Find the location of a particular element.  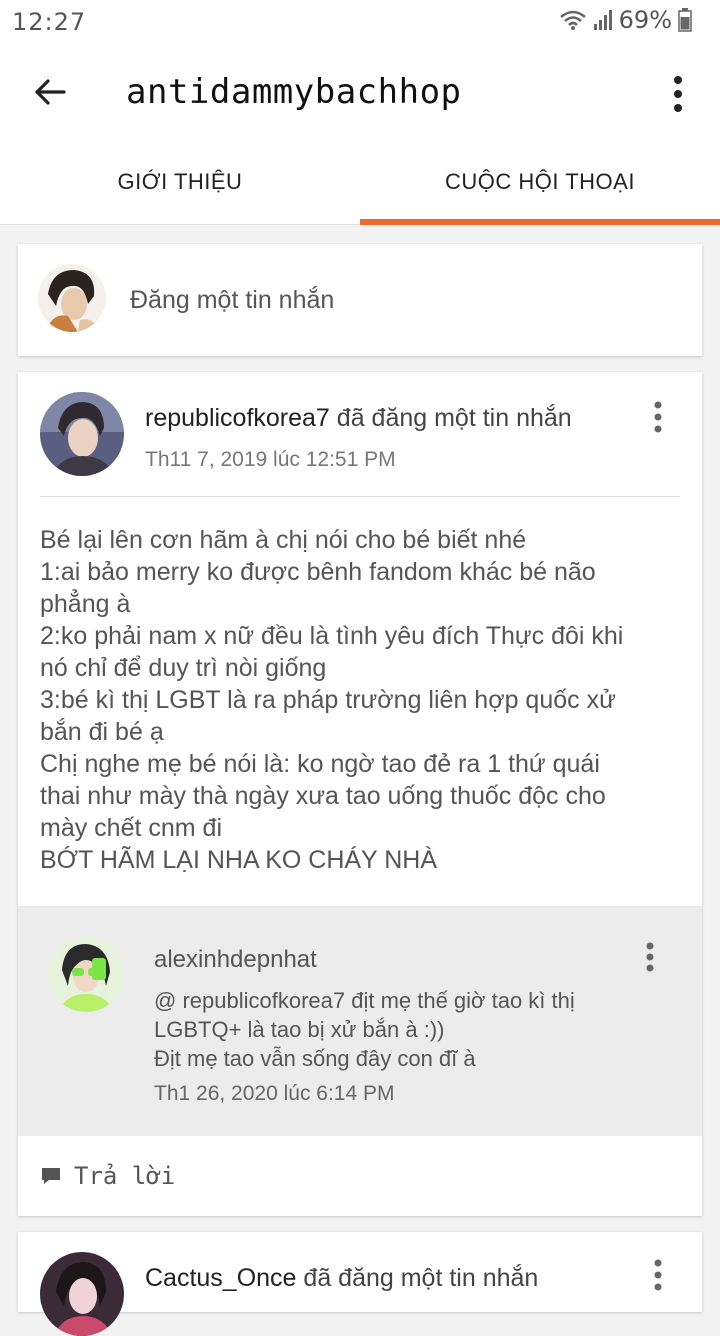

app-bar: antidammybachhop is located at coordinates (360, 92).